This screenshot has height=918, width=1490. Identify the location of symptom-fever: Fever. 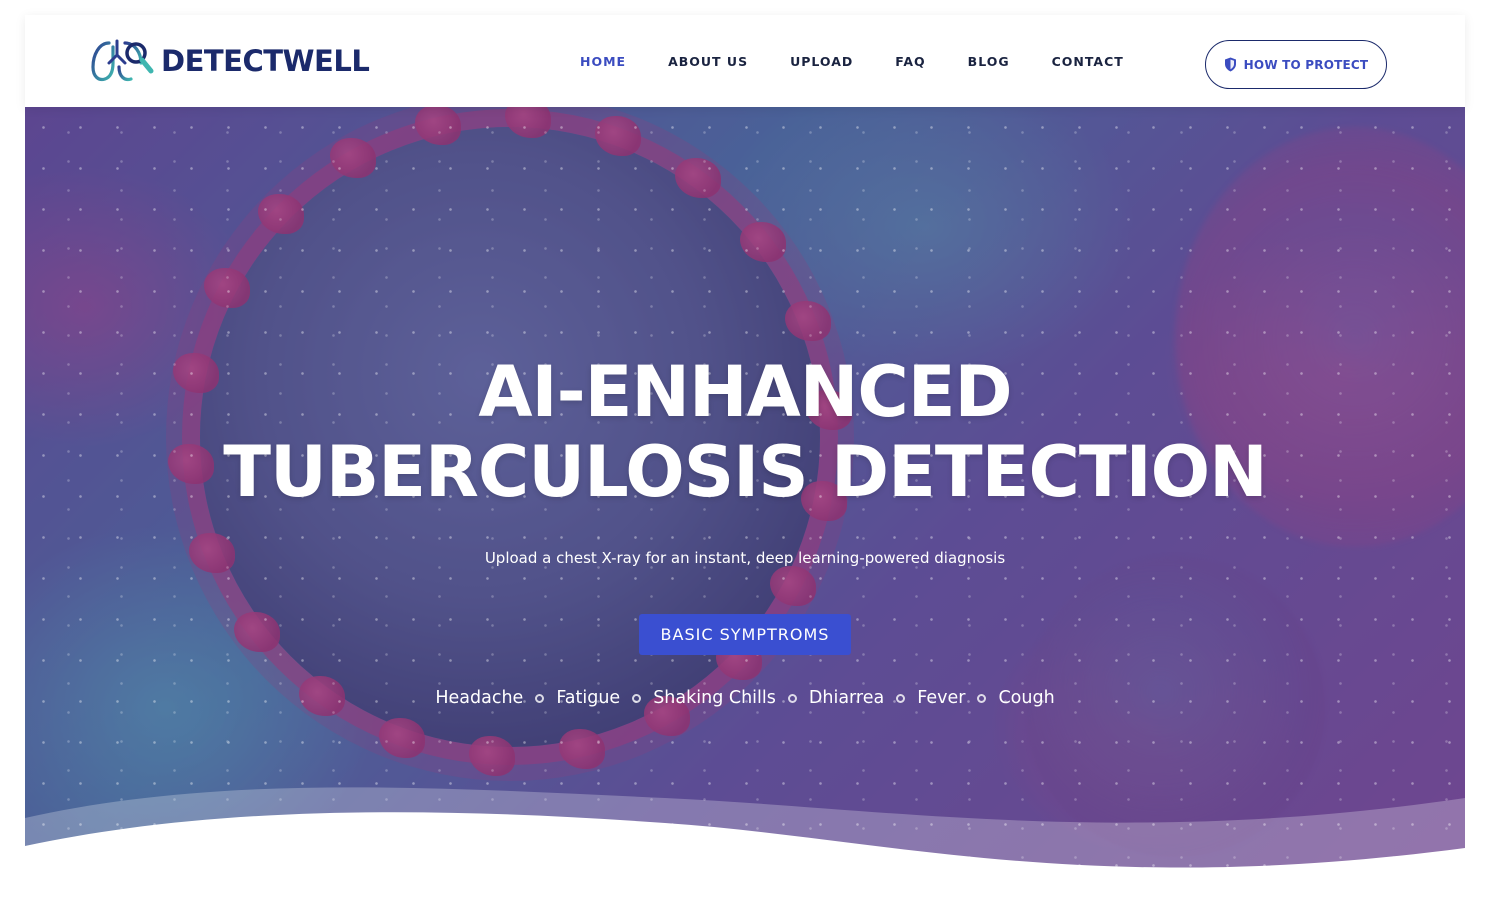
(941, 698).